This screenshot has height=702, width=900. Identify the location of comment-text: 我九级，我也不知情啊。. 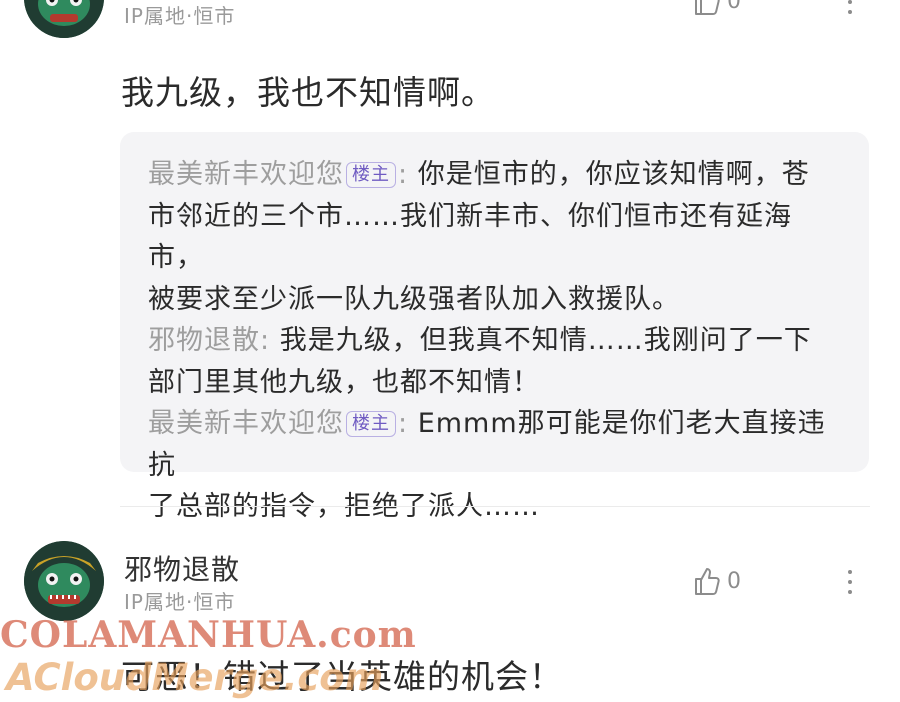
(308, 92).